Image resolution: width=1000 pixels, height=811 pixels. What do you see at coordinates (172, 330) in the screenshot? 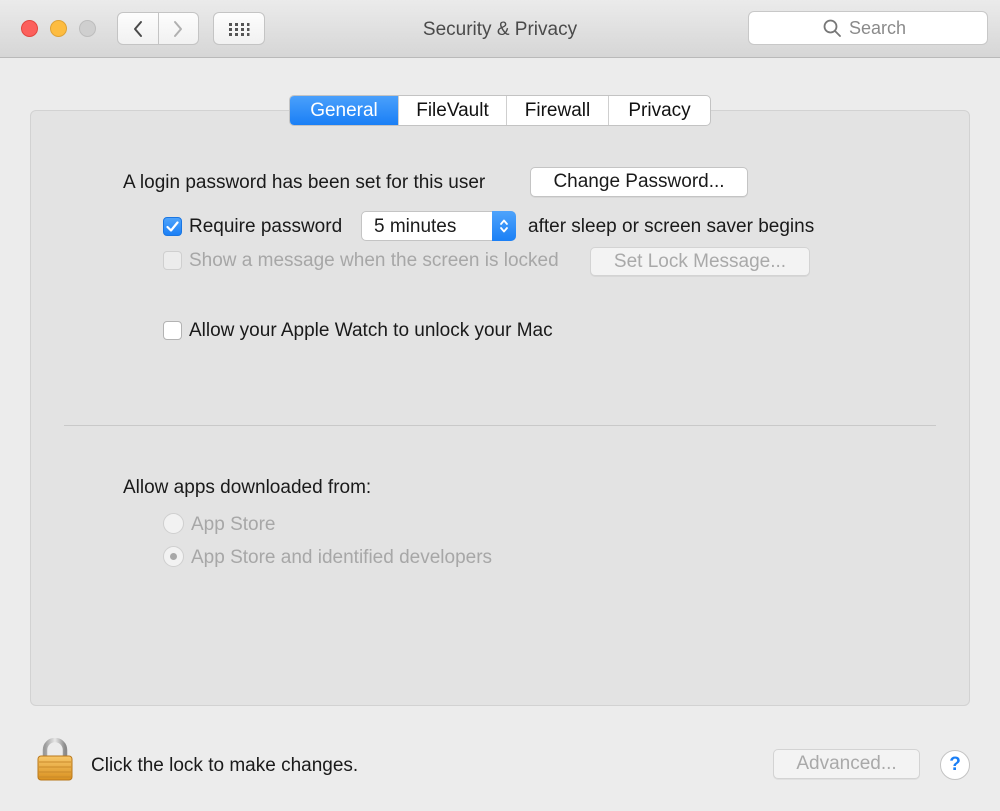
I see `apple-watch-checkbox` at bounding box center [172, 330].